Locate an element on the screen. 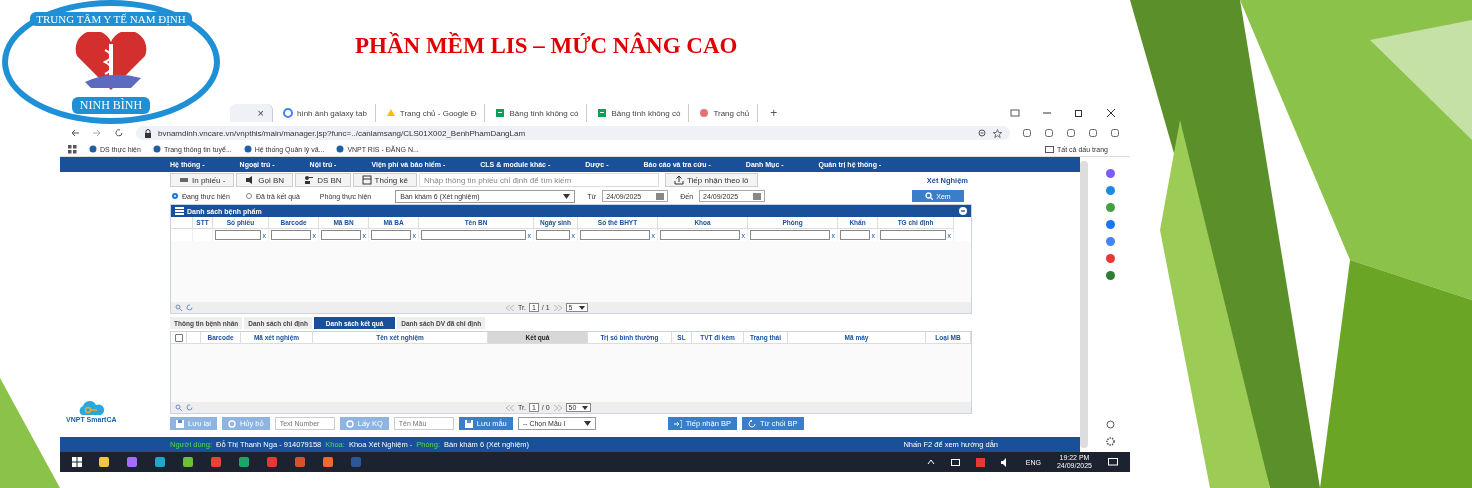 The image size is (1472, 488). game-icon is located at coordinates (1110, 207).